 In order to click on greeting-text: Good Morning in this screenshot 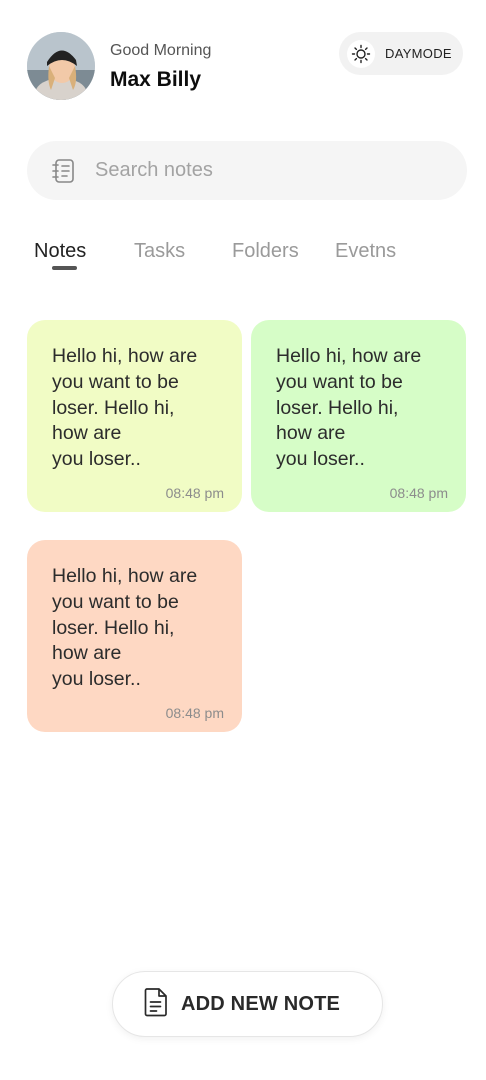, I will do `click(161, 50)`.